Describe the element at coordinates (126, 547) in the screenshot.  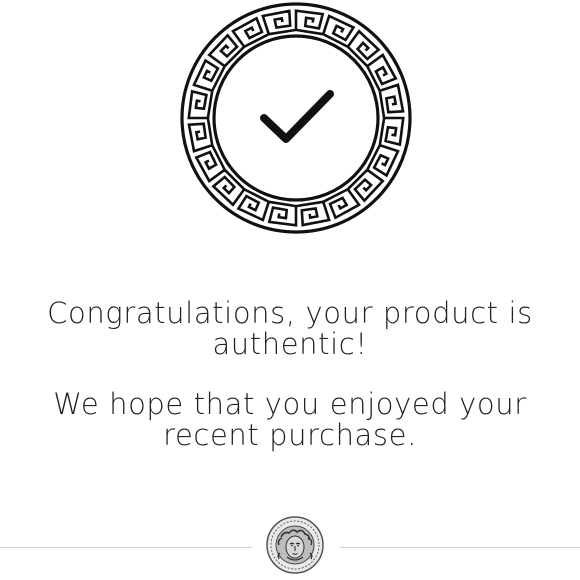
I see `footer-divider-left` at that location.